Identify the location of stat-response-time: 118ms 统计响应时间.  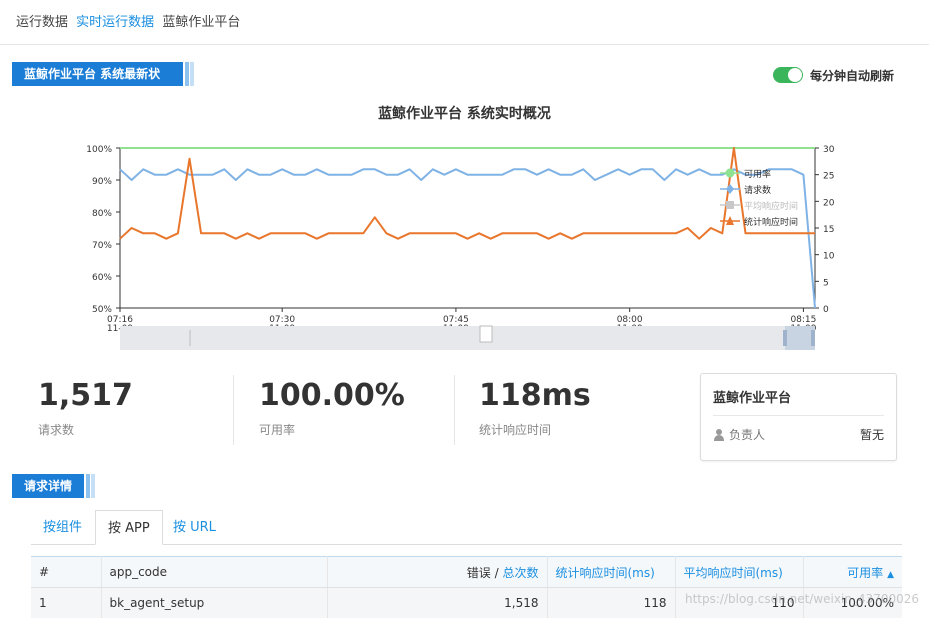
(535, 408).